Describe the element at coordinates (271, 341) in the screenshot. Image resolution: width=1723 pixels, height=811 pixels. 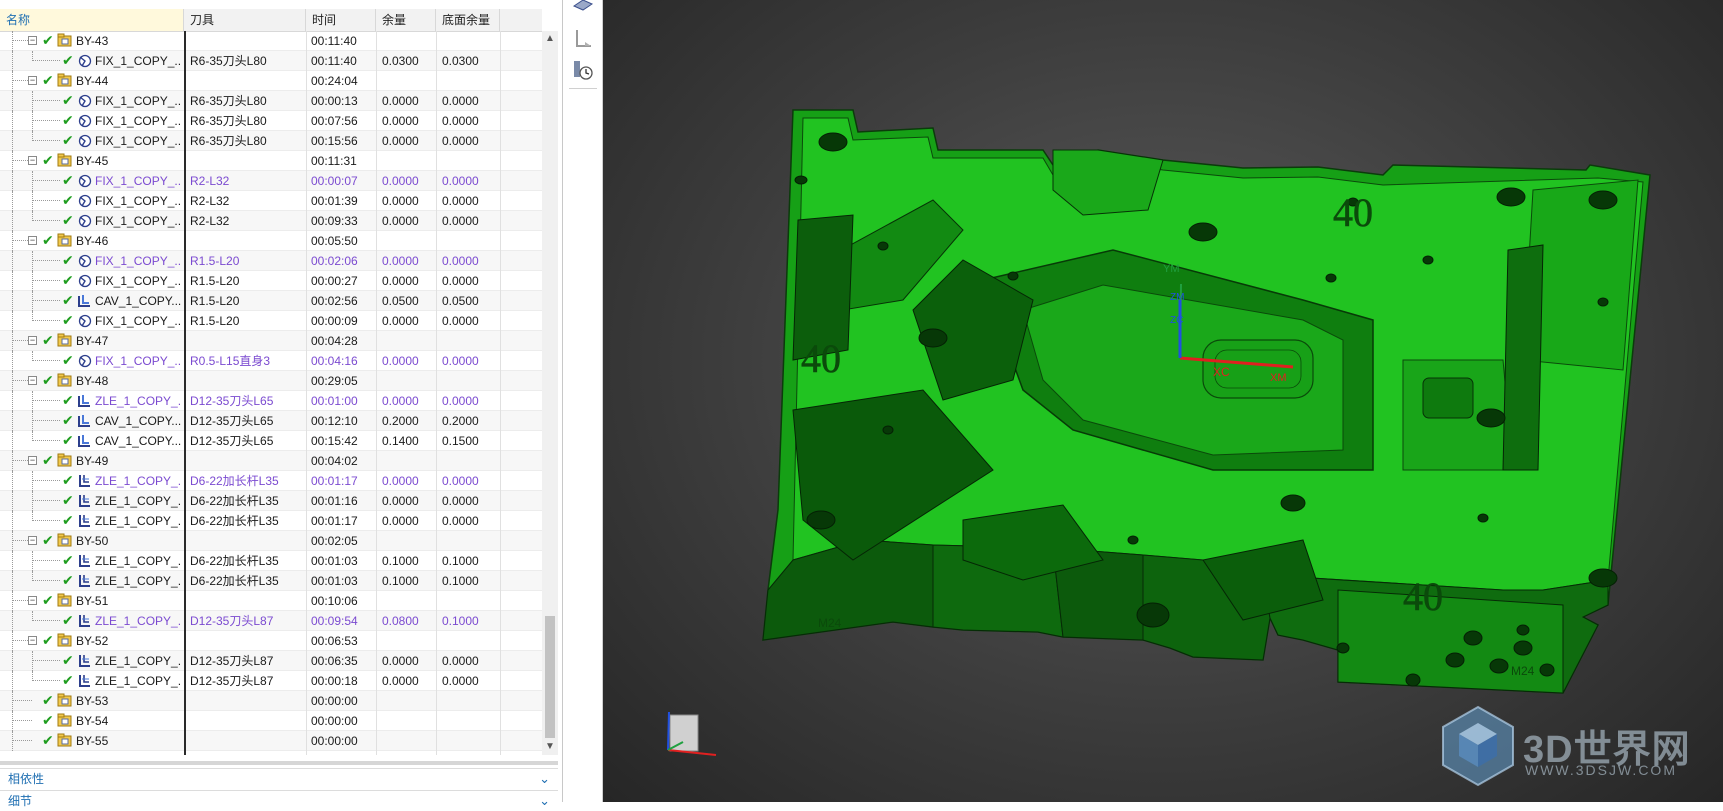
I see `program-group-row: − ✔ BY-47 00:04:28` at that location.